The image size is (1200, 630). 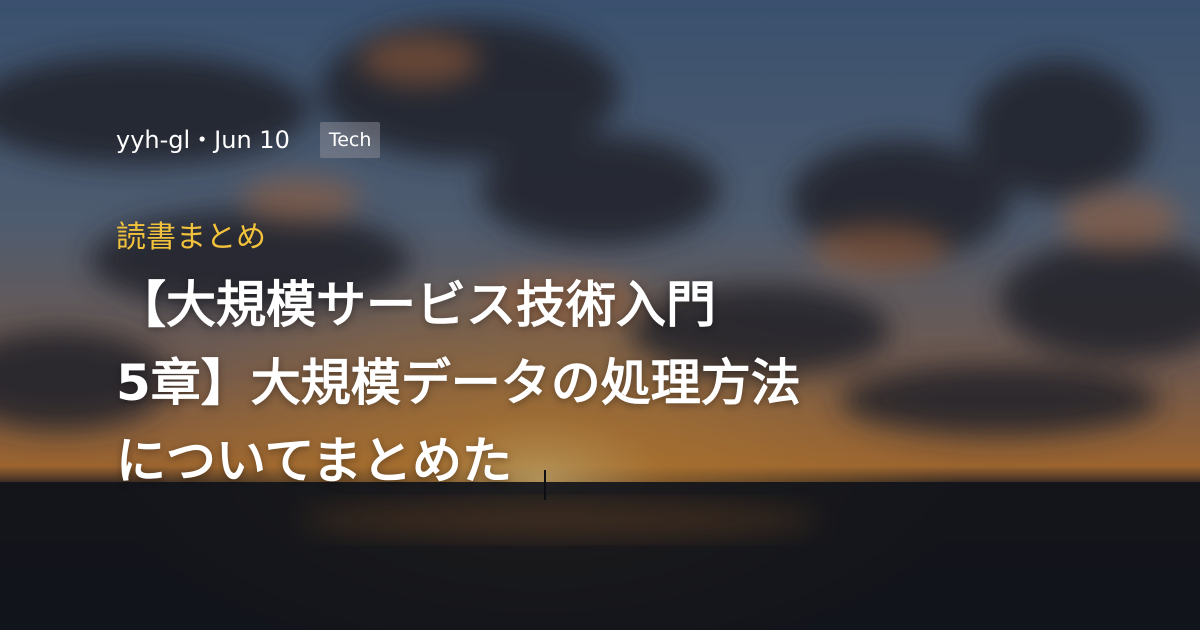 What do you see at coordinates (458, 383) in the screenshot?
I see `title-line-2: 5章】大規模データの処理方法` at bounding box center [458, 383].